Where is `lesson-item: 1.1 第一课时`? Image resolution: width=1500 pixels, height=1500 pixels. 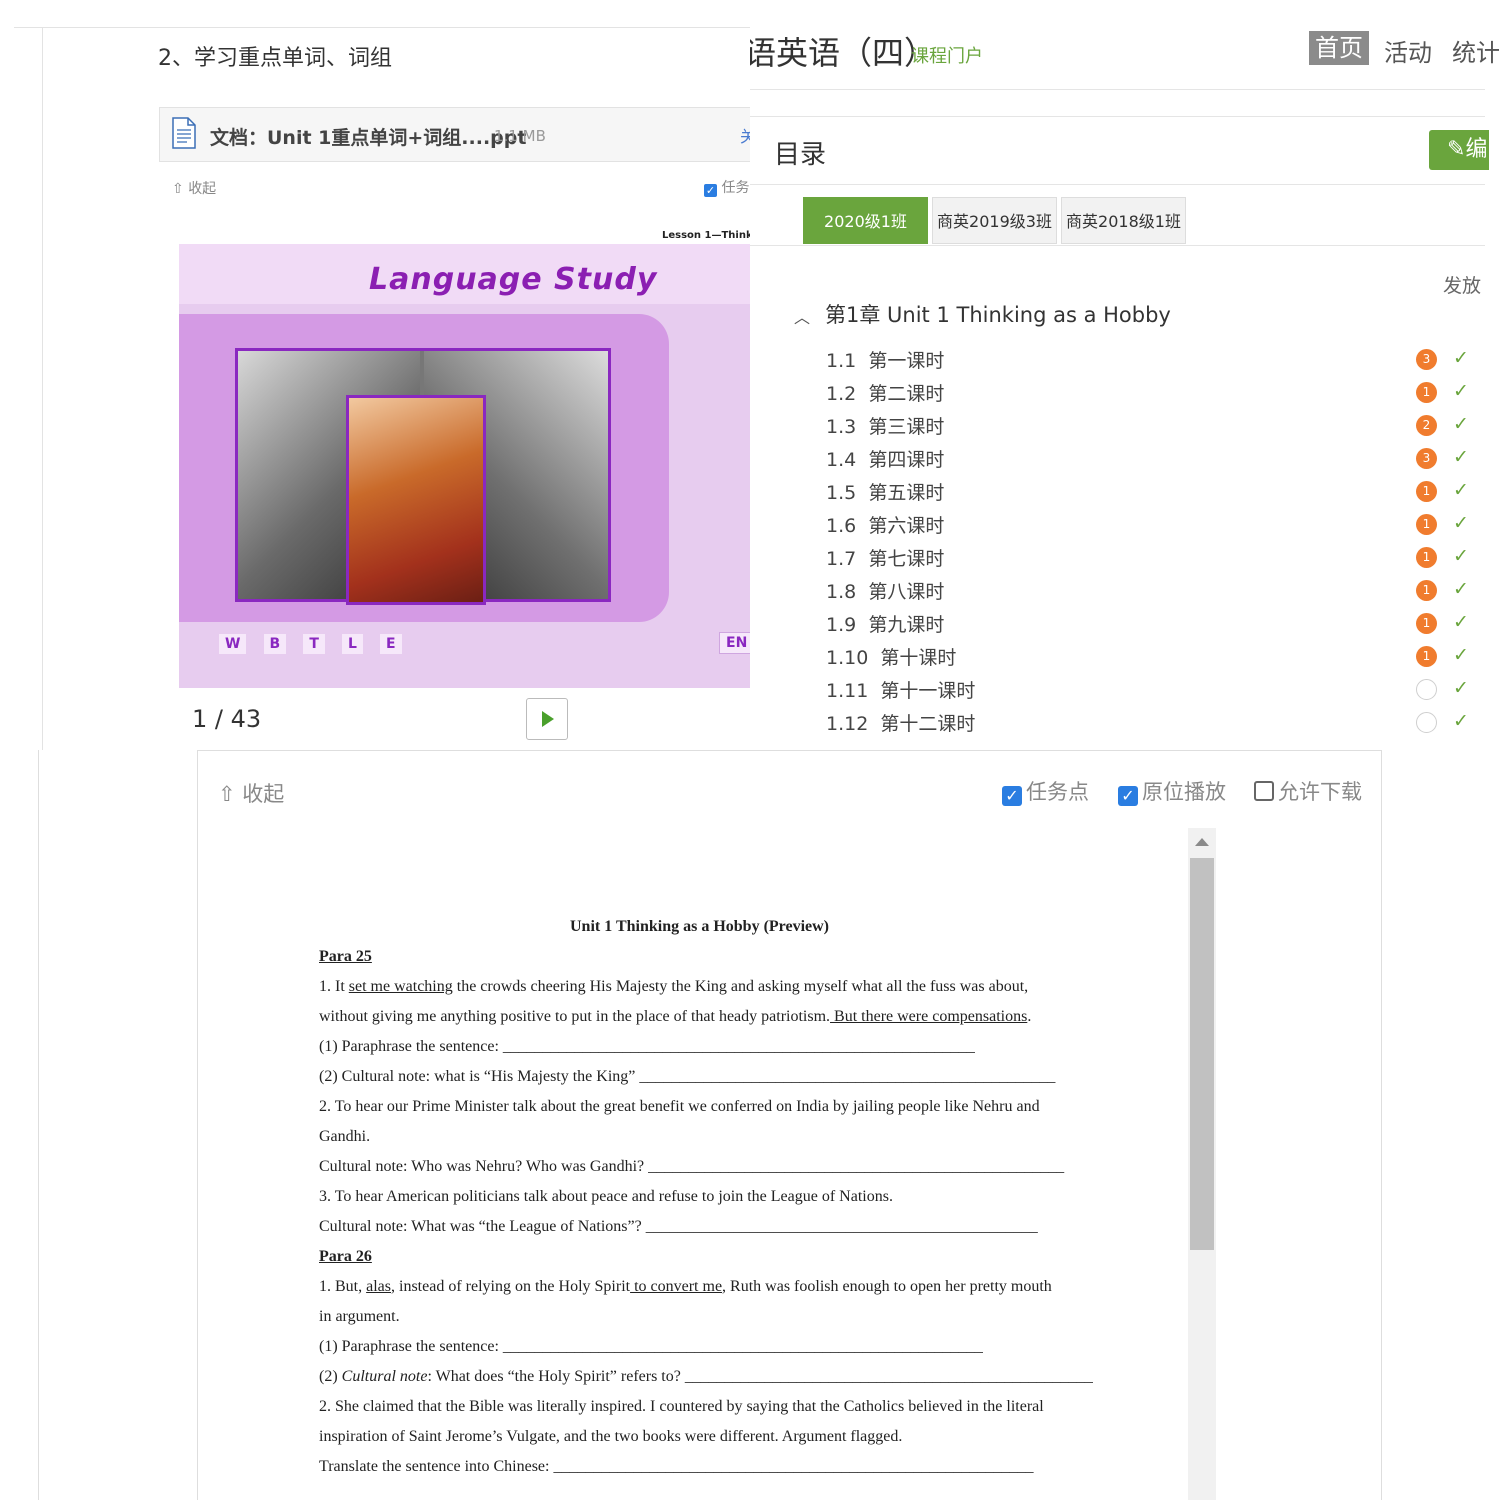
lesson-item: 1.1 第一课时 is located at coordinates (885, 359).